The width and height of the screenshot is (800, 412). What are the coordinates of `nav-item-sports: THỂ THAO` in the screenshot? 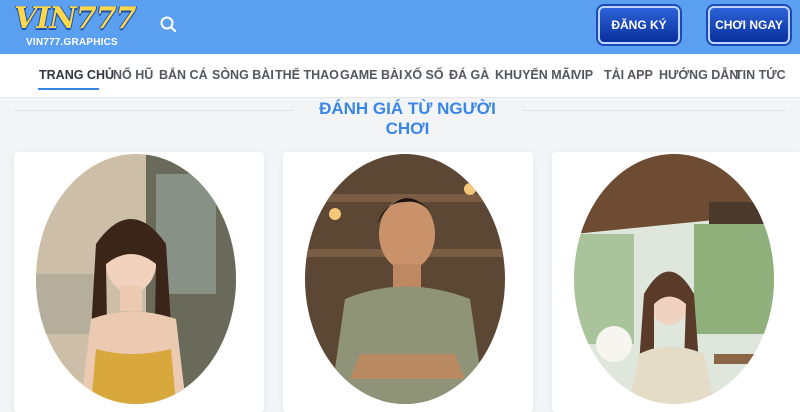 It's located at (307, 75).